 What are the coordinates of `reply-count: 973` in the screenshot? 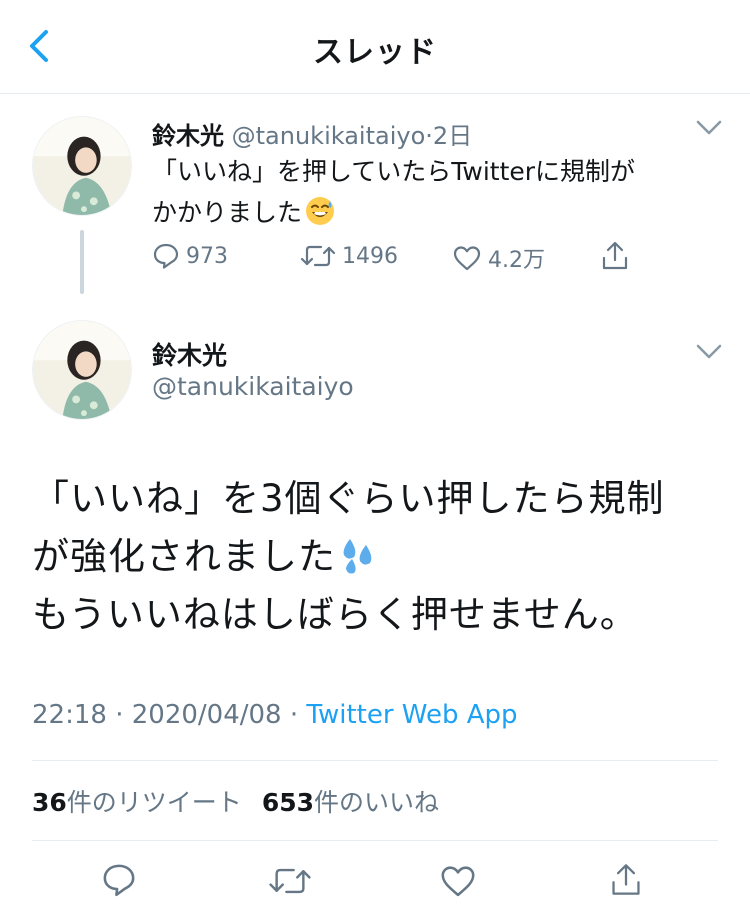 It's located at (207, 256).